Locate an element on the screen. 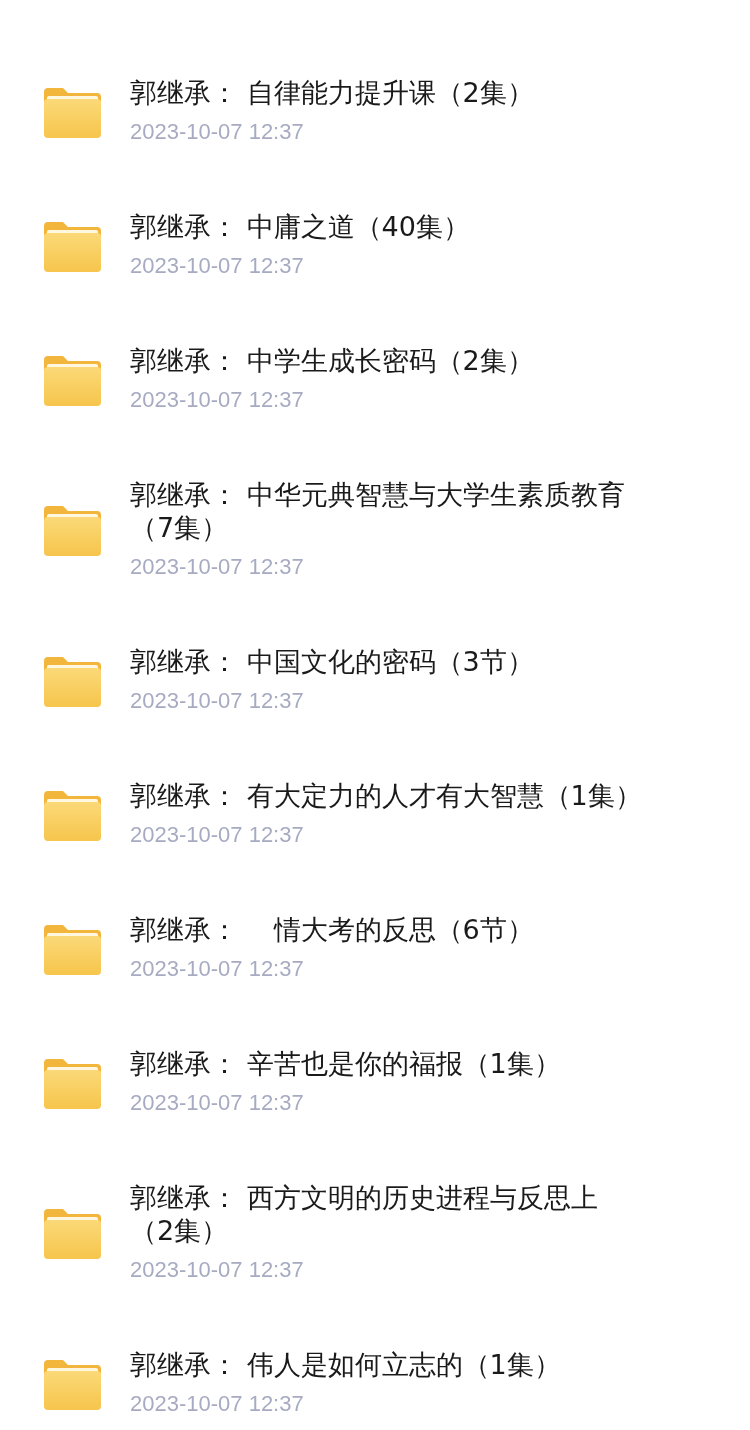  folder-item: 郭继承： 伟人是如何立志的（1集） 2023-10-07 12:37 is located at coordinates (375, 1374).